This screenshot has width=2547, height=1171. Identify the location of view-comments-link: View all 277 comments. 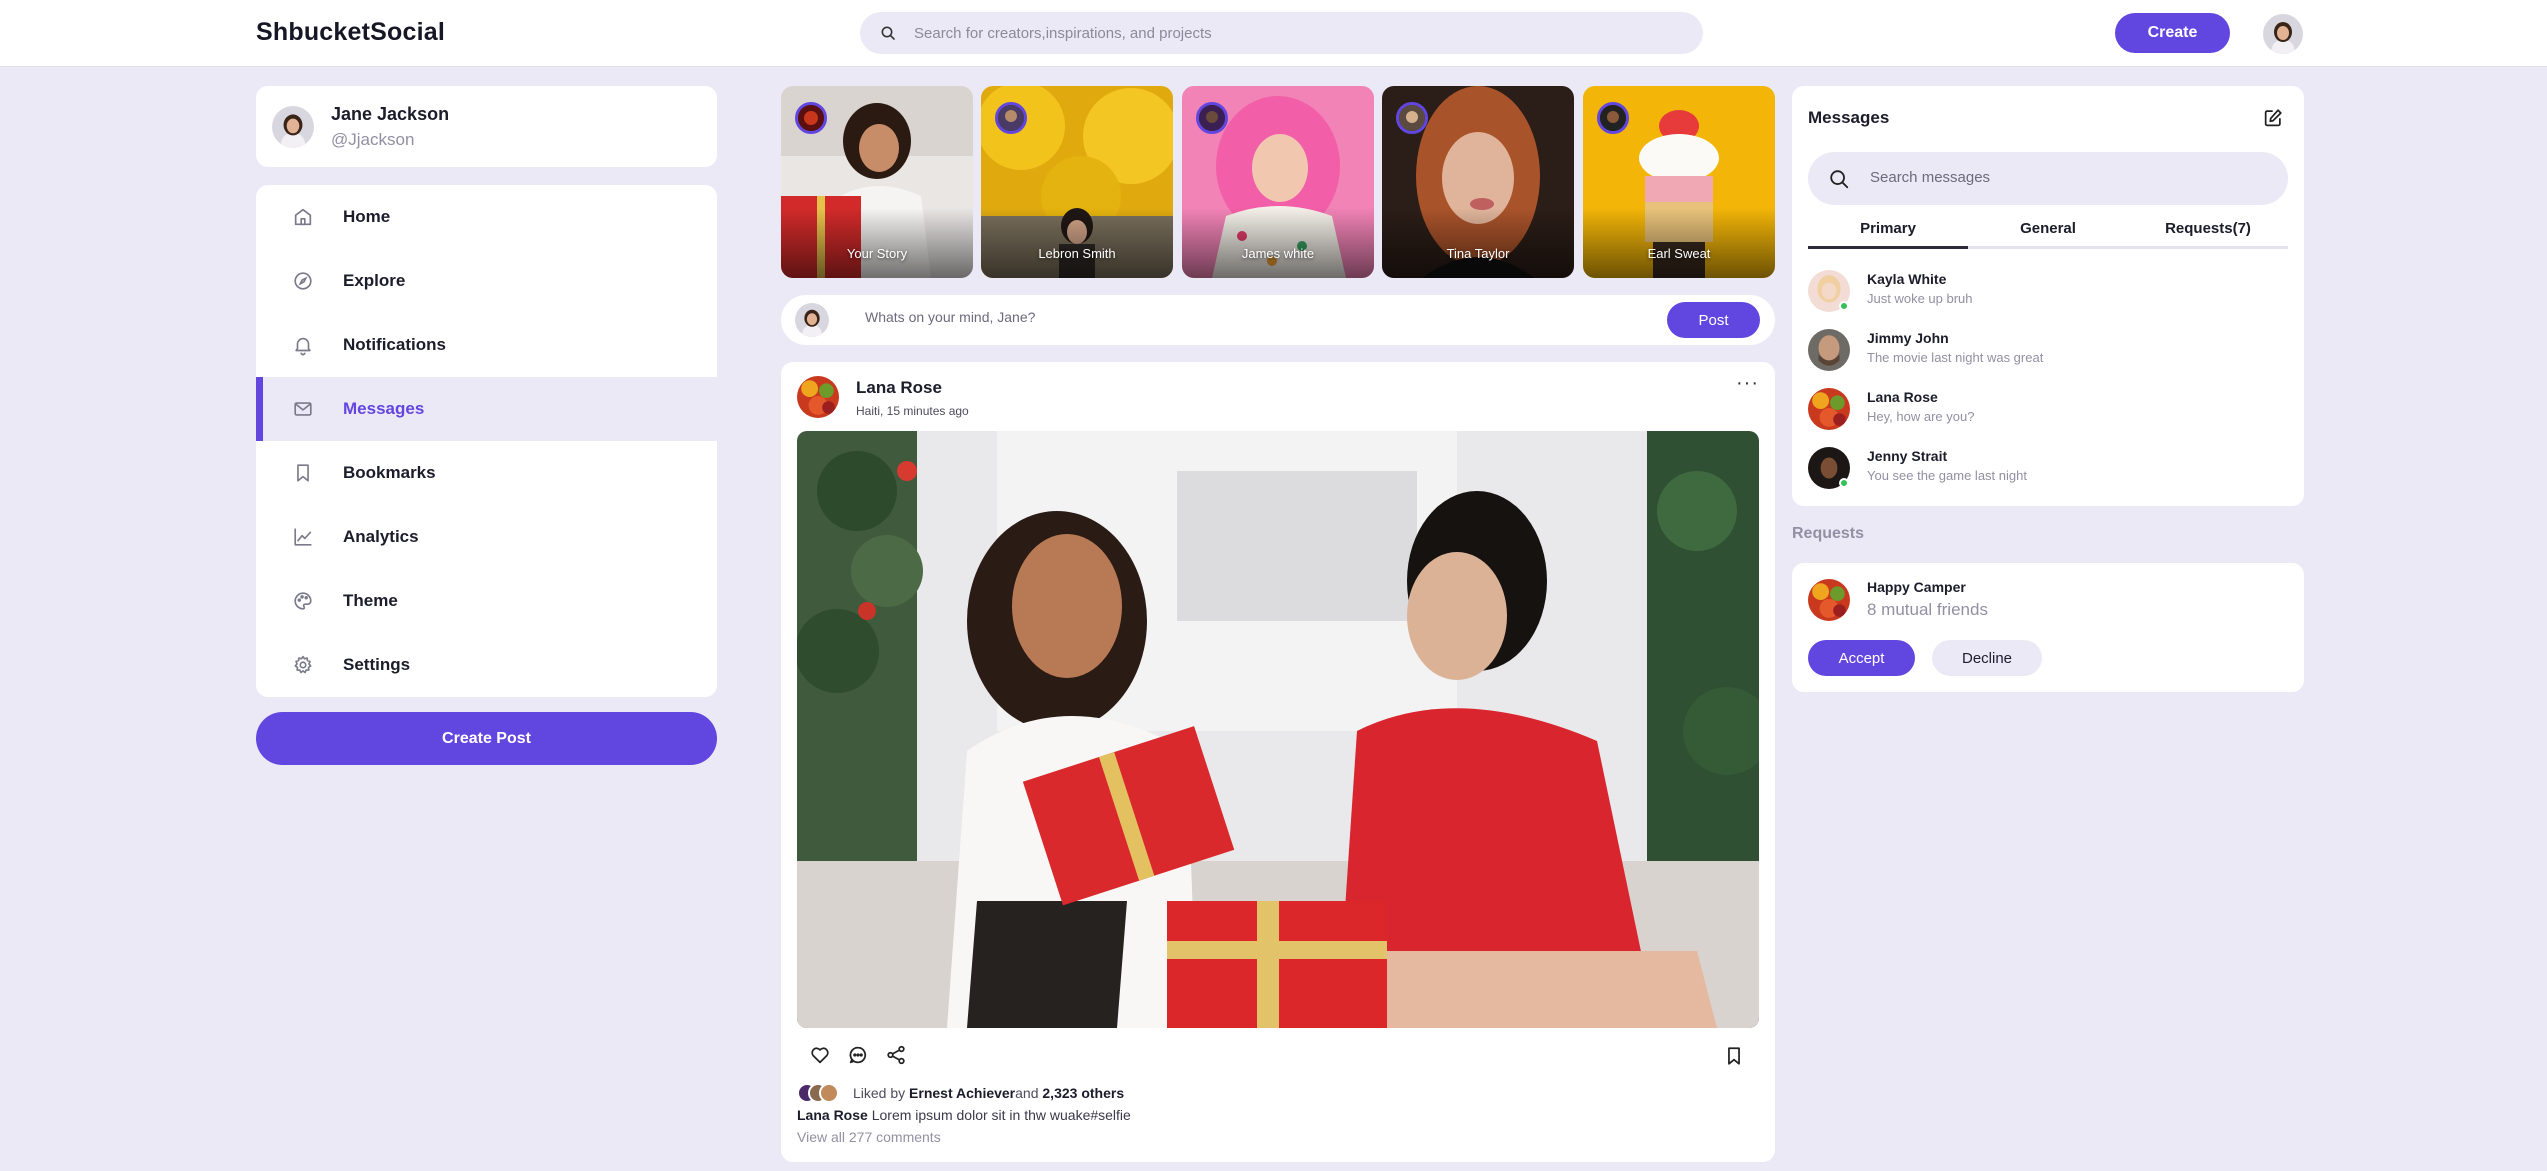
(869, 1137).